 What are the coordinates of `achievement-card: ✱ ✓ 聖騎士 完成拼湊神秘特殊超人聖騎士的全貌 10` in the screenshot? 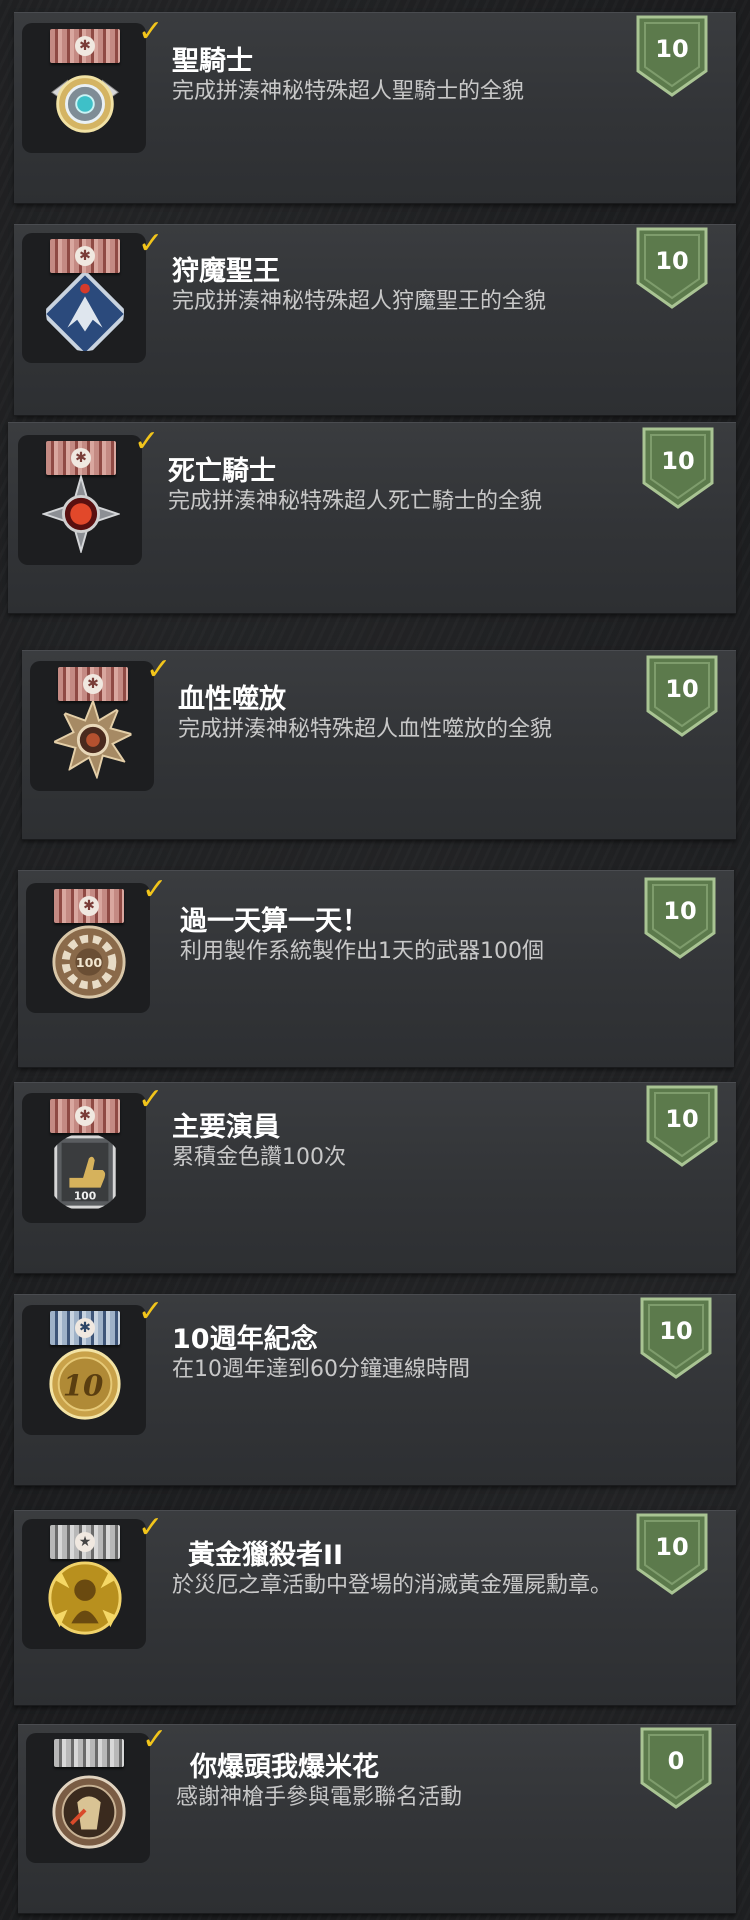 It's located at (375, 108).